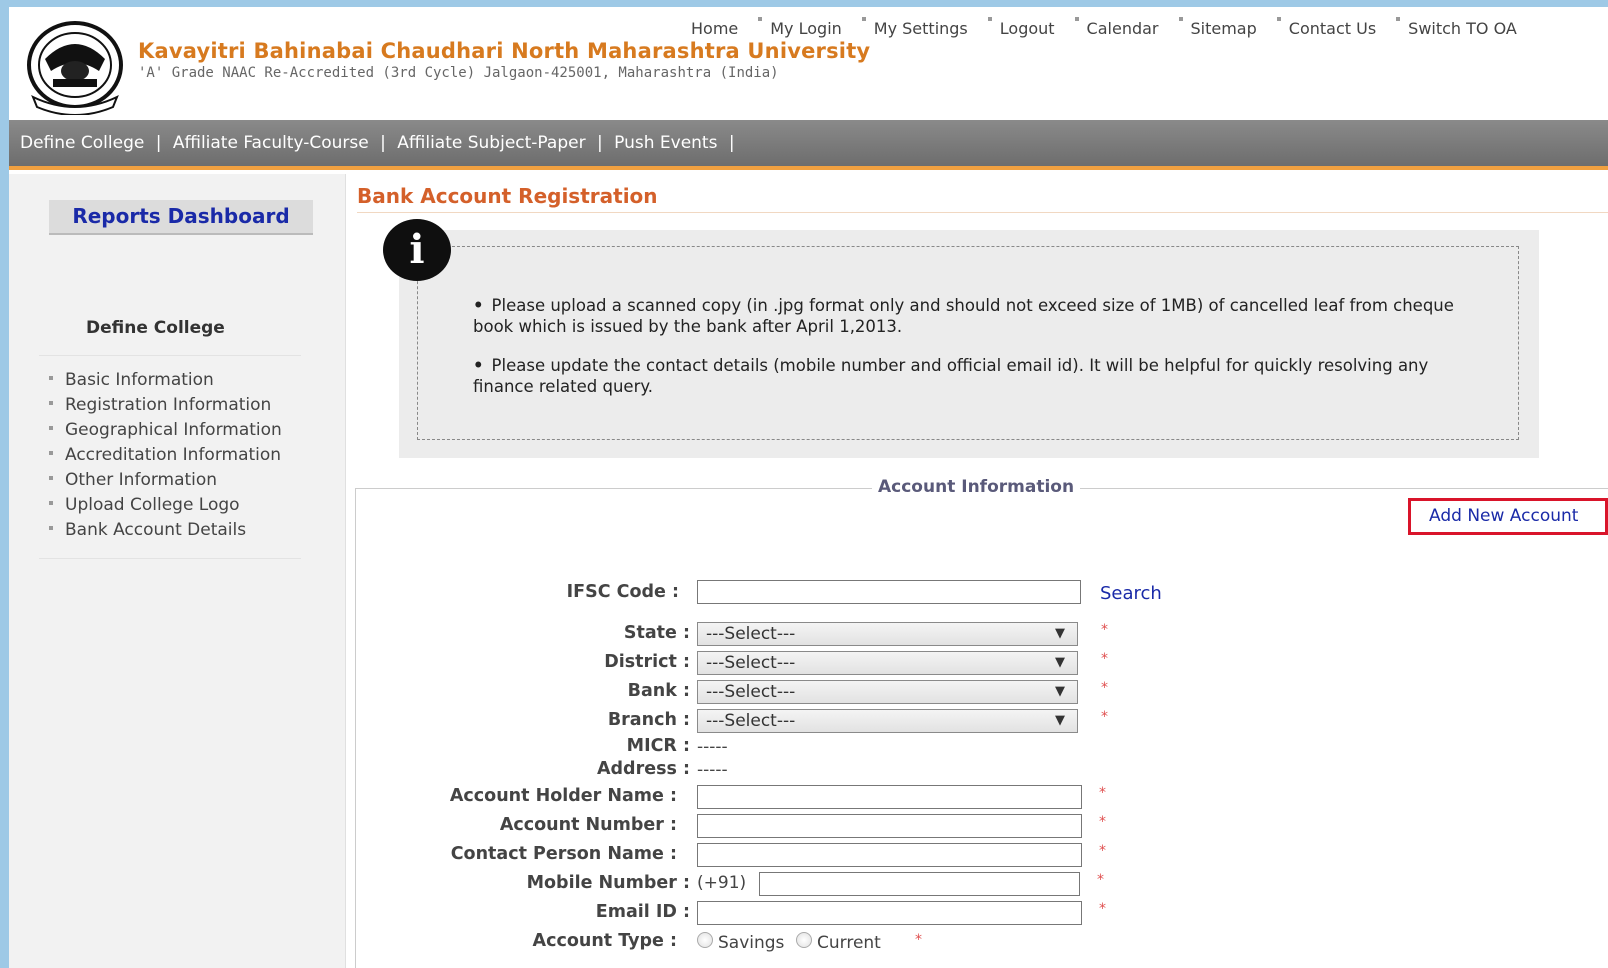 The image size is (1608, 968). I want to click on university-logo-icon, so click(75, 68).